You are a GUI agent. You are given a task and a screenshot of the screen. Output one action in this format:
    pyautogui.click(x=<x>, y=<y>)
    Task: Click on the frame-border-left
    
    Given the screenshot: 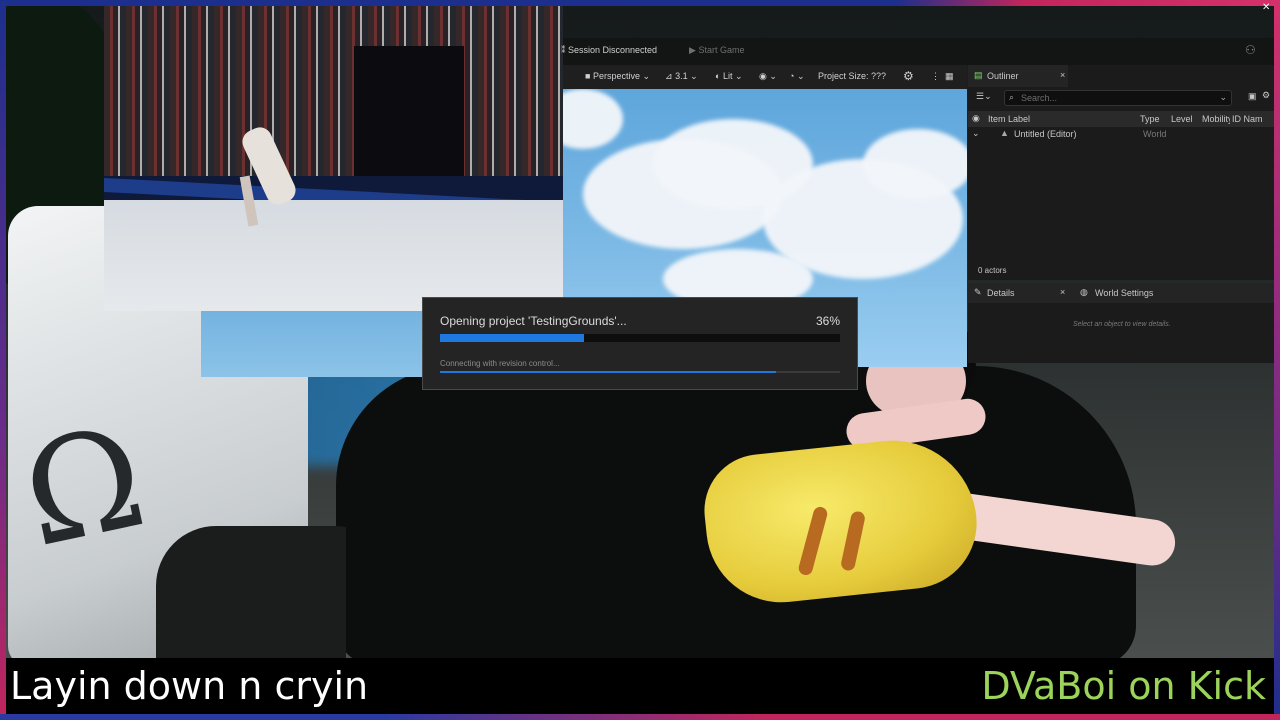 What is the action you would take?
    pyautogui.click(x=3, y=360)
    